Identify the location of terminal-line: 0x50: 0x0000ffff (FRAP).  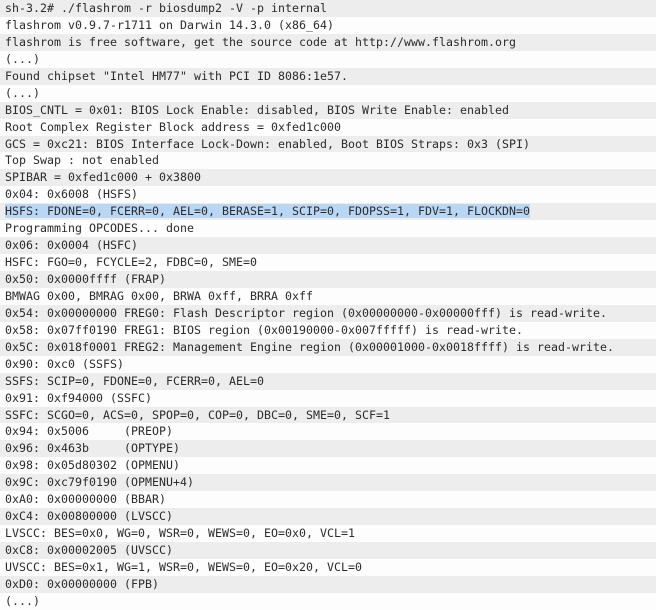
(328, 279).